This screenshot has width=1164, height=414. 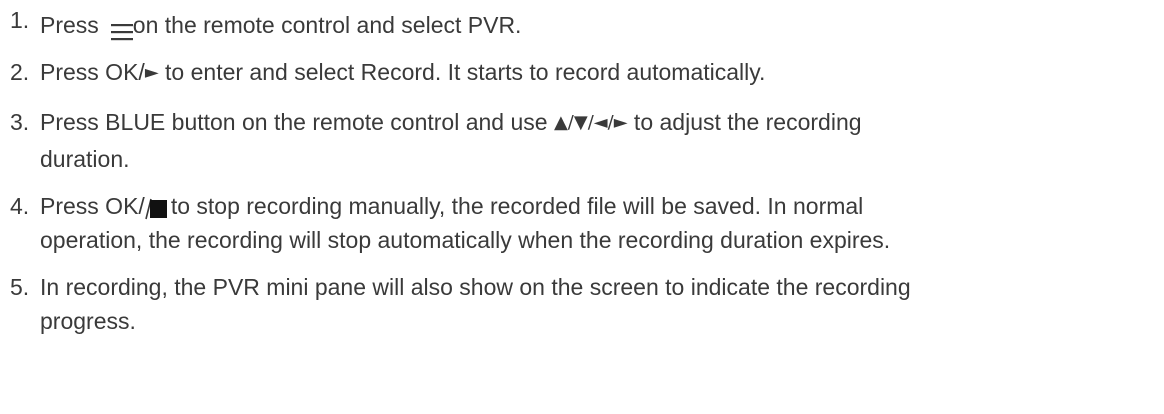 I want to click on step-number: 5., so click(x=20, y=287).